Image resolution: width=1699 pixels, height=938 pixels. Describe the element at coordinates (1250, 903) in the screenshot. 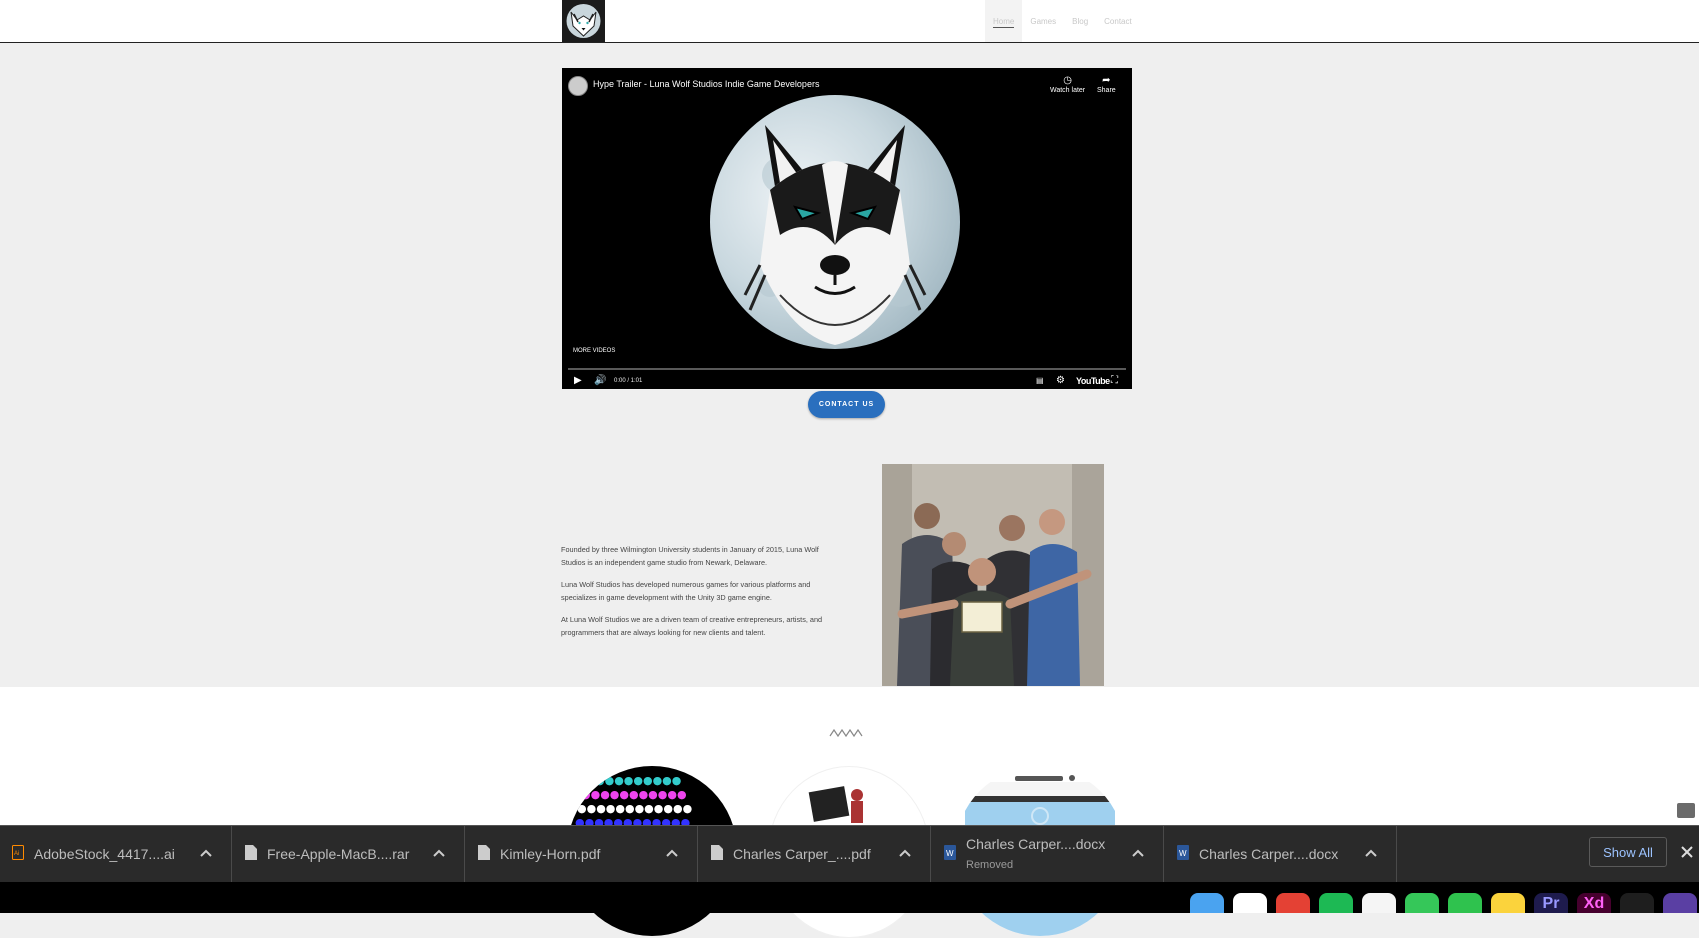

I see `things-icon` at that location.